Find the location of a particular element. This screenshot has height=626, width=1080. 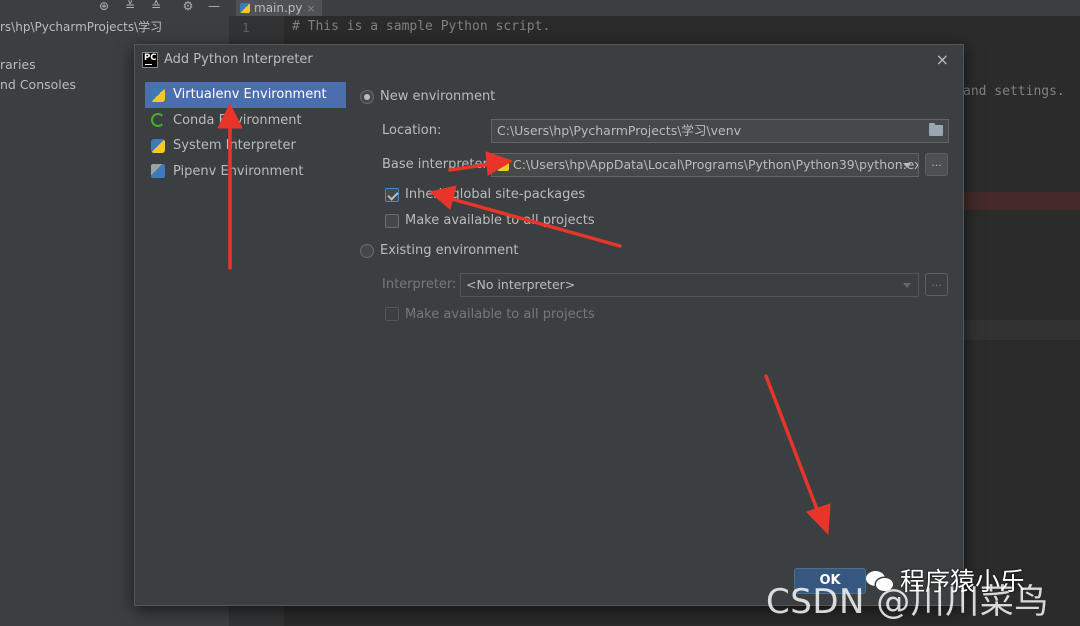

caret-line-highlight is located at coordinates (1021, 330).